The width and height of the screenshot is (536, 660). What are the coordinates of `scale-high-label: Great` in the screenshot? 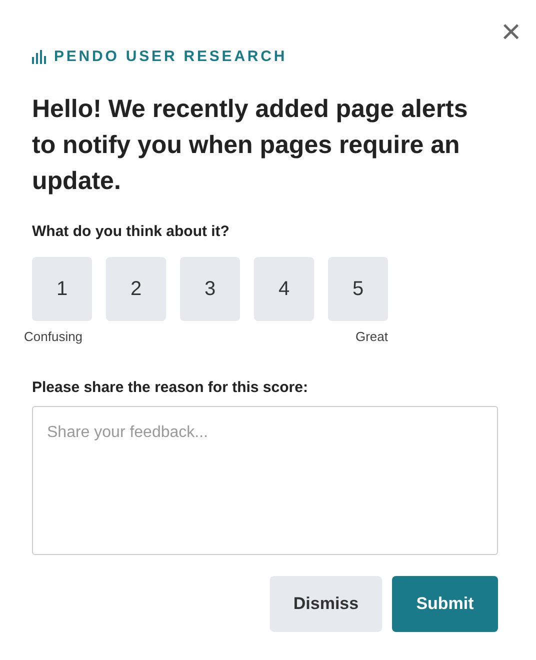 It's located at (371, 337).